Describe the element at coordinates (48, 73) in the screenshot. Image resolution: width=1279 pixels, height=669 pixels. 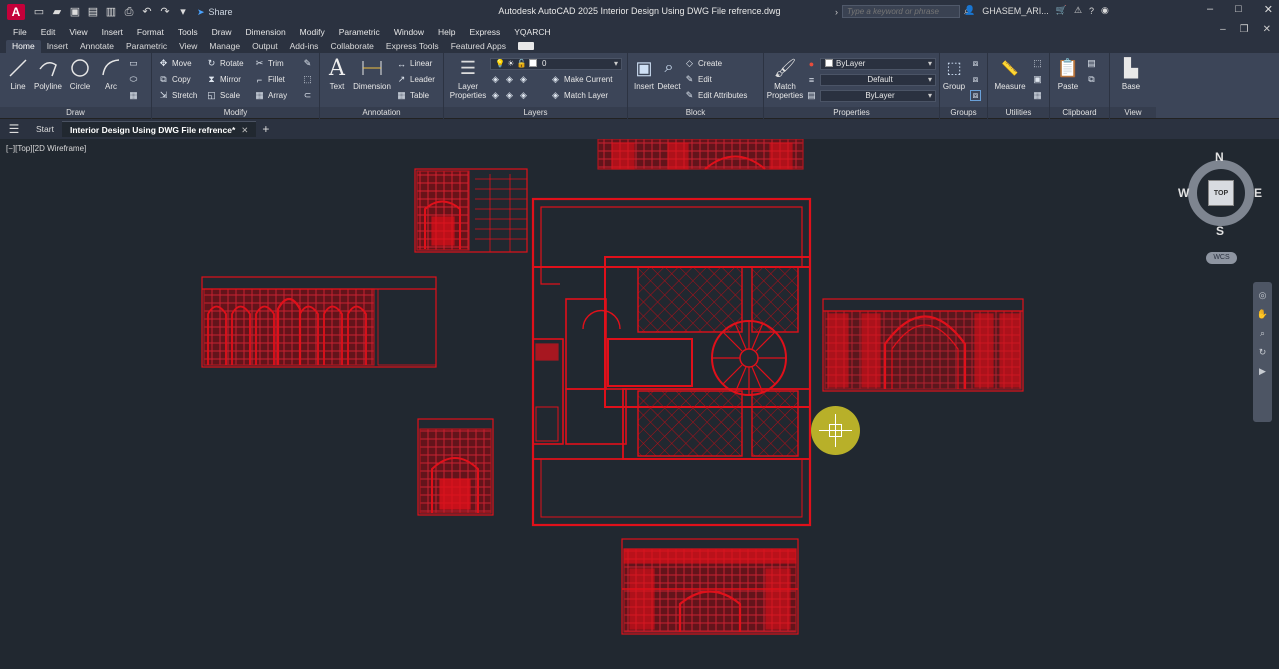
I see `polyline-button: Polyline` at that location.